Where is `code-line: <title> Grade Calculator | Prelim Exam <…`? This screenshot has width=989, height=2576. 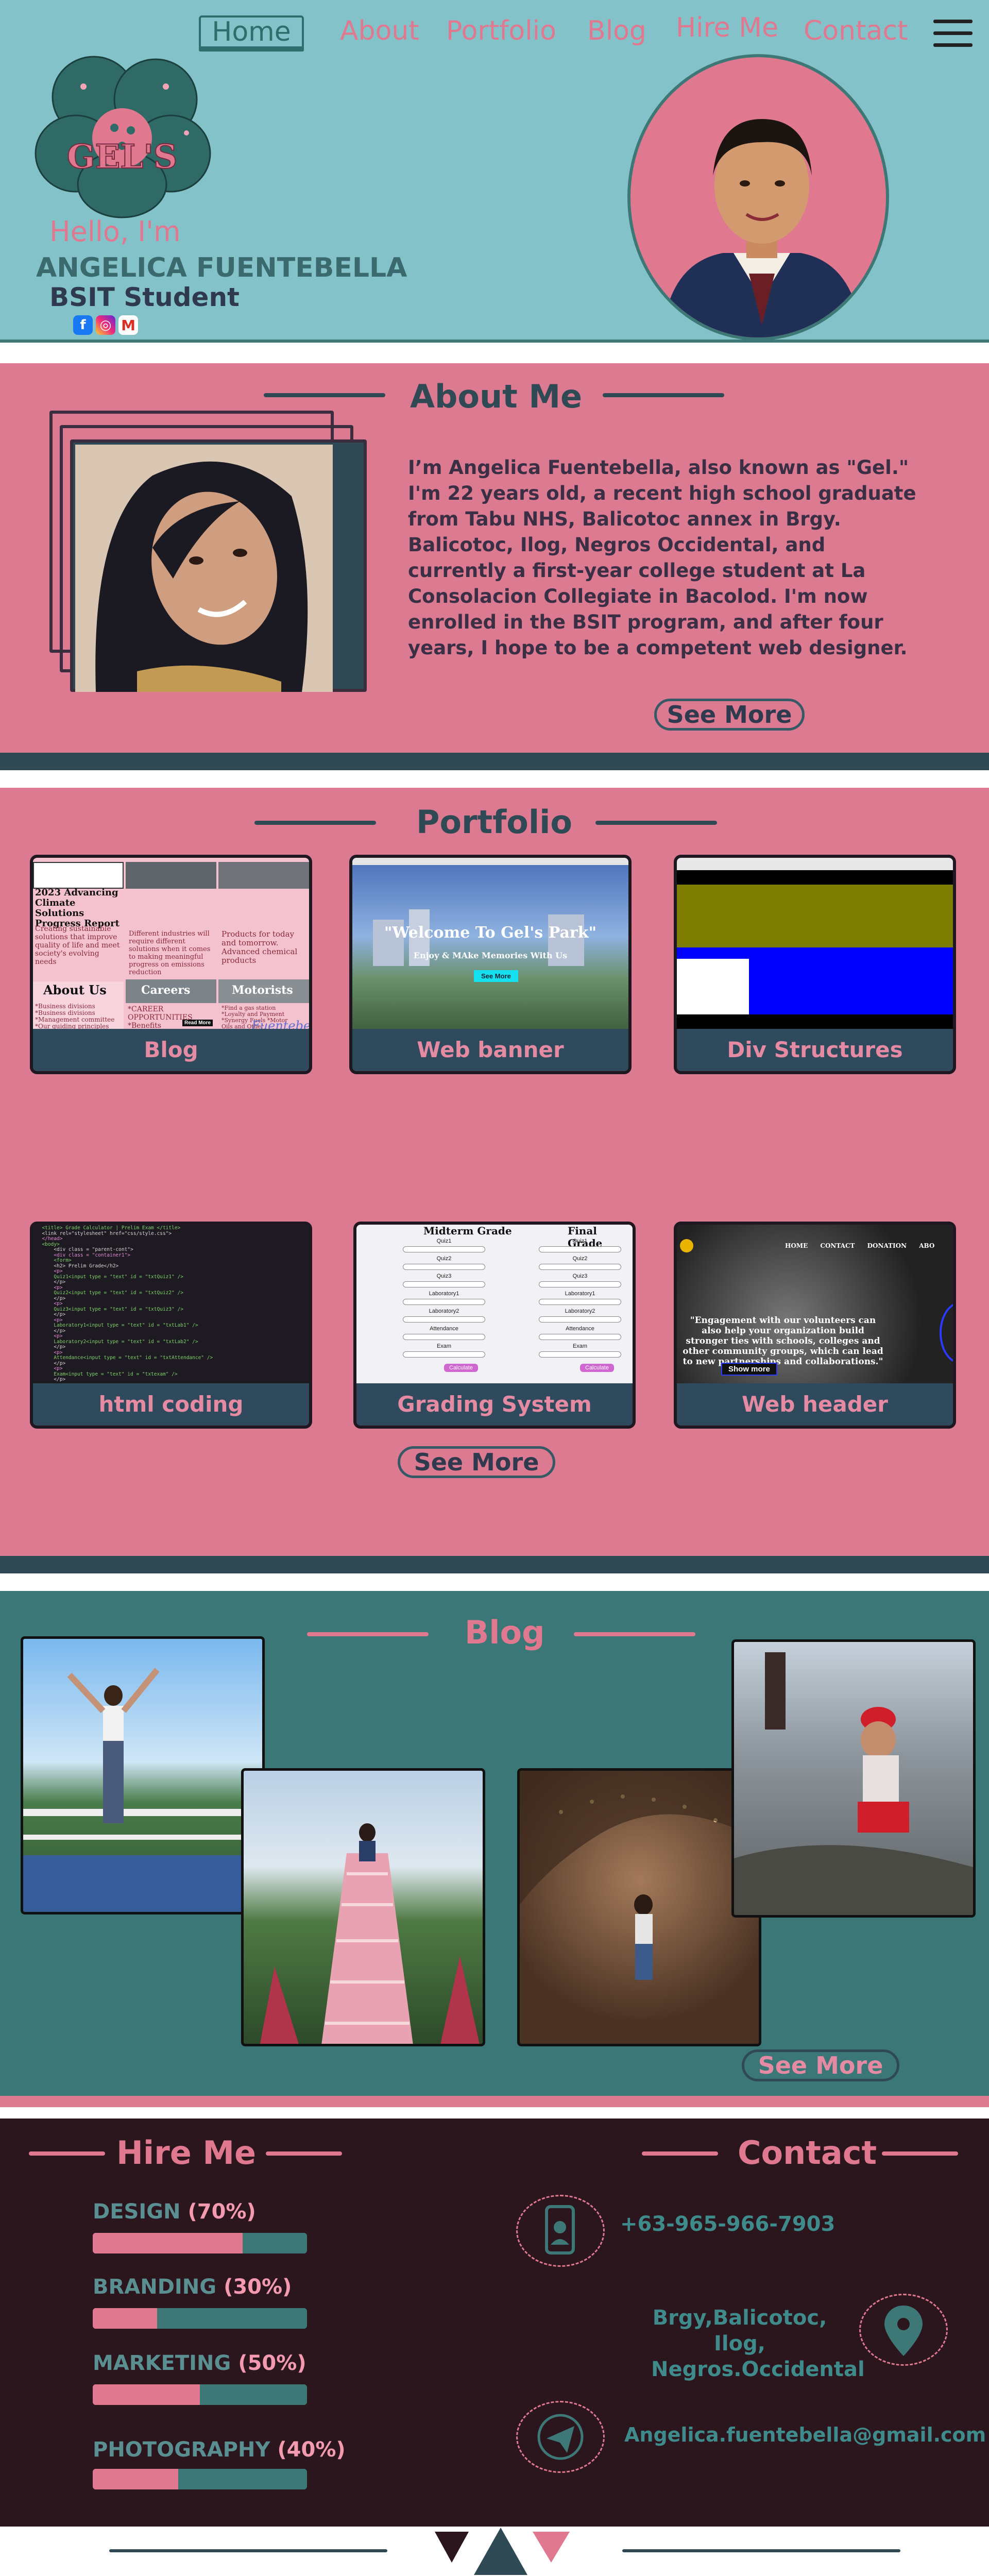
code-line: <title> Grade Calculator | Prelim Exam <… is located at coordinates (109, 1228).